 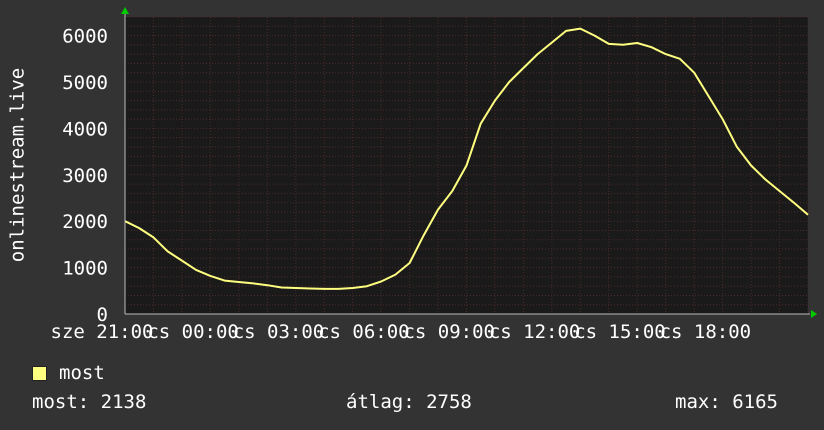 What do you see at coordinates (125, 10) in the screenshot?
I see `y-axis-arrow` at bounding box center [125, 10].